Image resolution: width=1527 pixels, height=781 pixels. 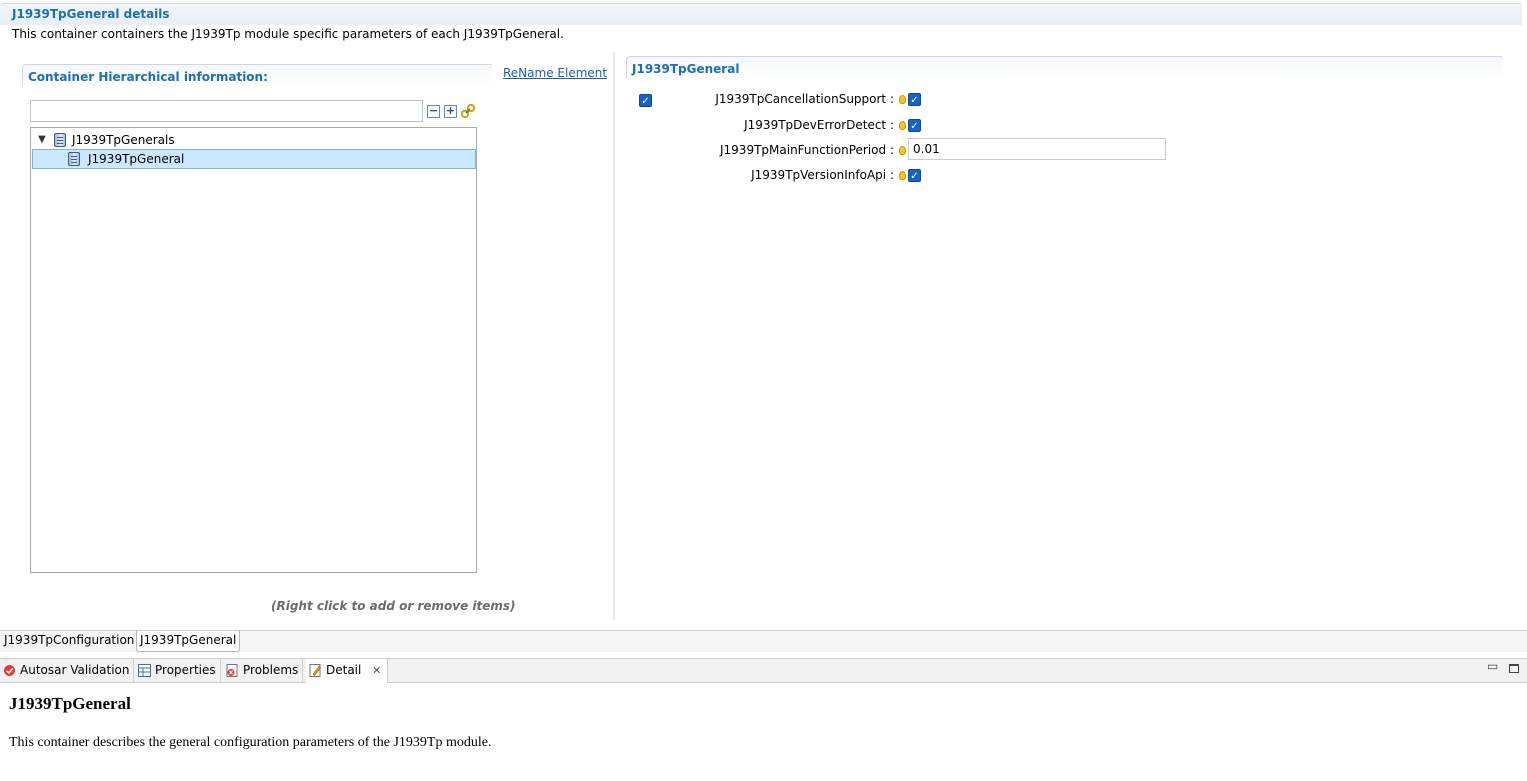 I want to click on param-label-cancellation-support: J1939TpCancellationSupport :, so click(x=804, y=99).